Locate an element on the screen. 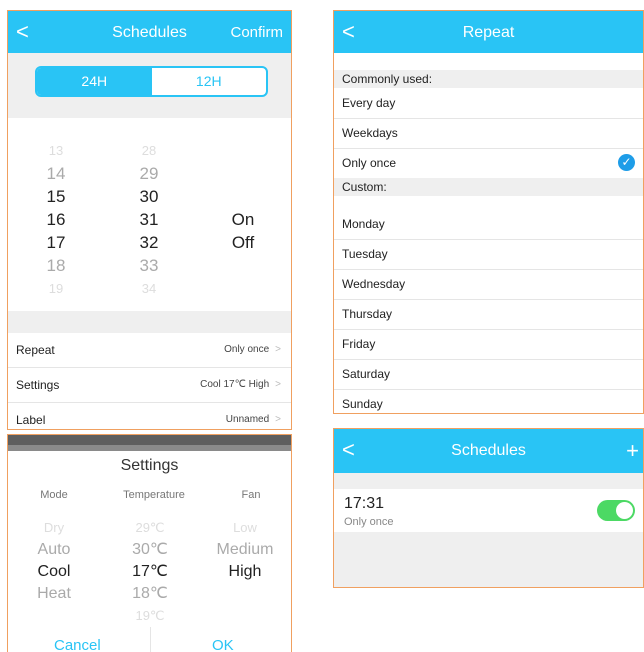 The image size is (644, 652). fan-option: Low is located at coordinates (245, 527).